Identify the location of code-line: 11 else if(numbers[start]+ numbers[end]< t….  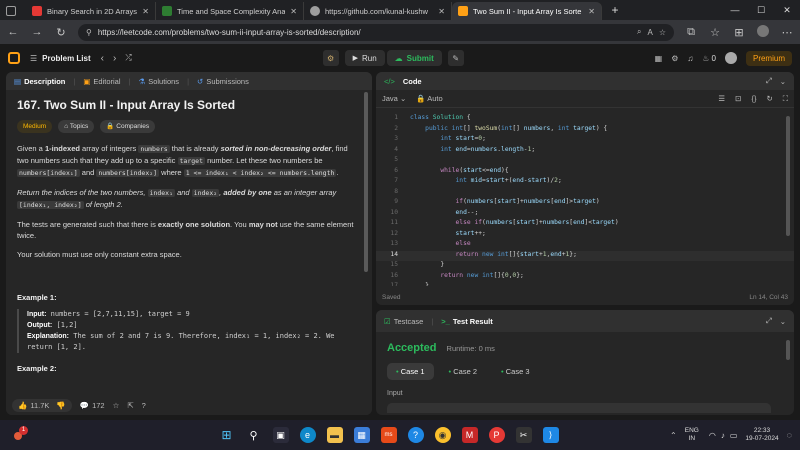
(585, 224).